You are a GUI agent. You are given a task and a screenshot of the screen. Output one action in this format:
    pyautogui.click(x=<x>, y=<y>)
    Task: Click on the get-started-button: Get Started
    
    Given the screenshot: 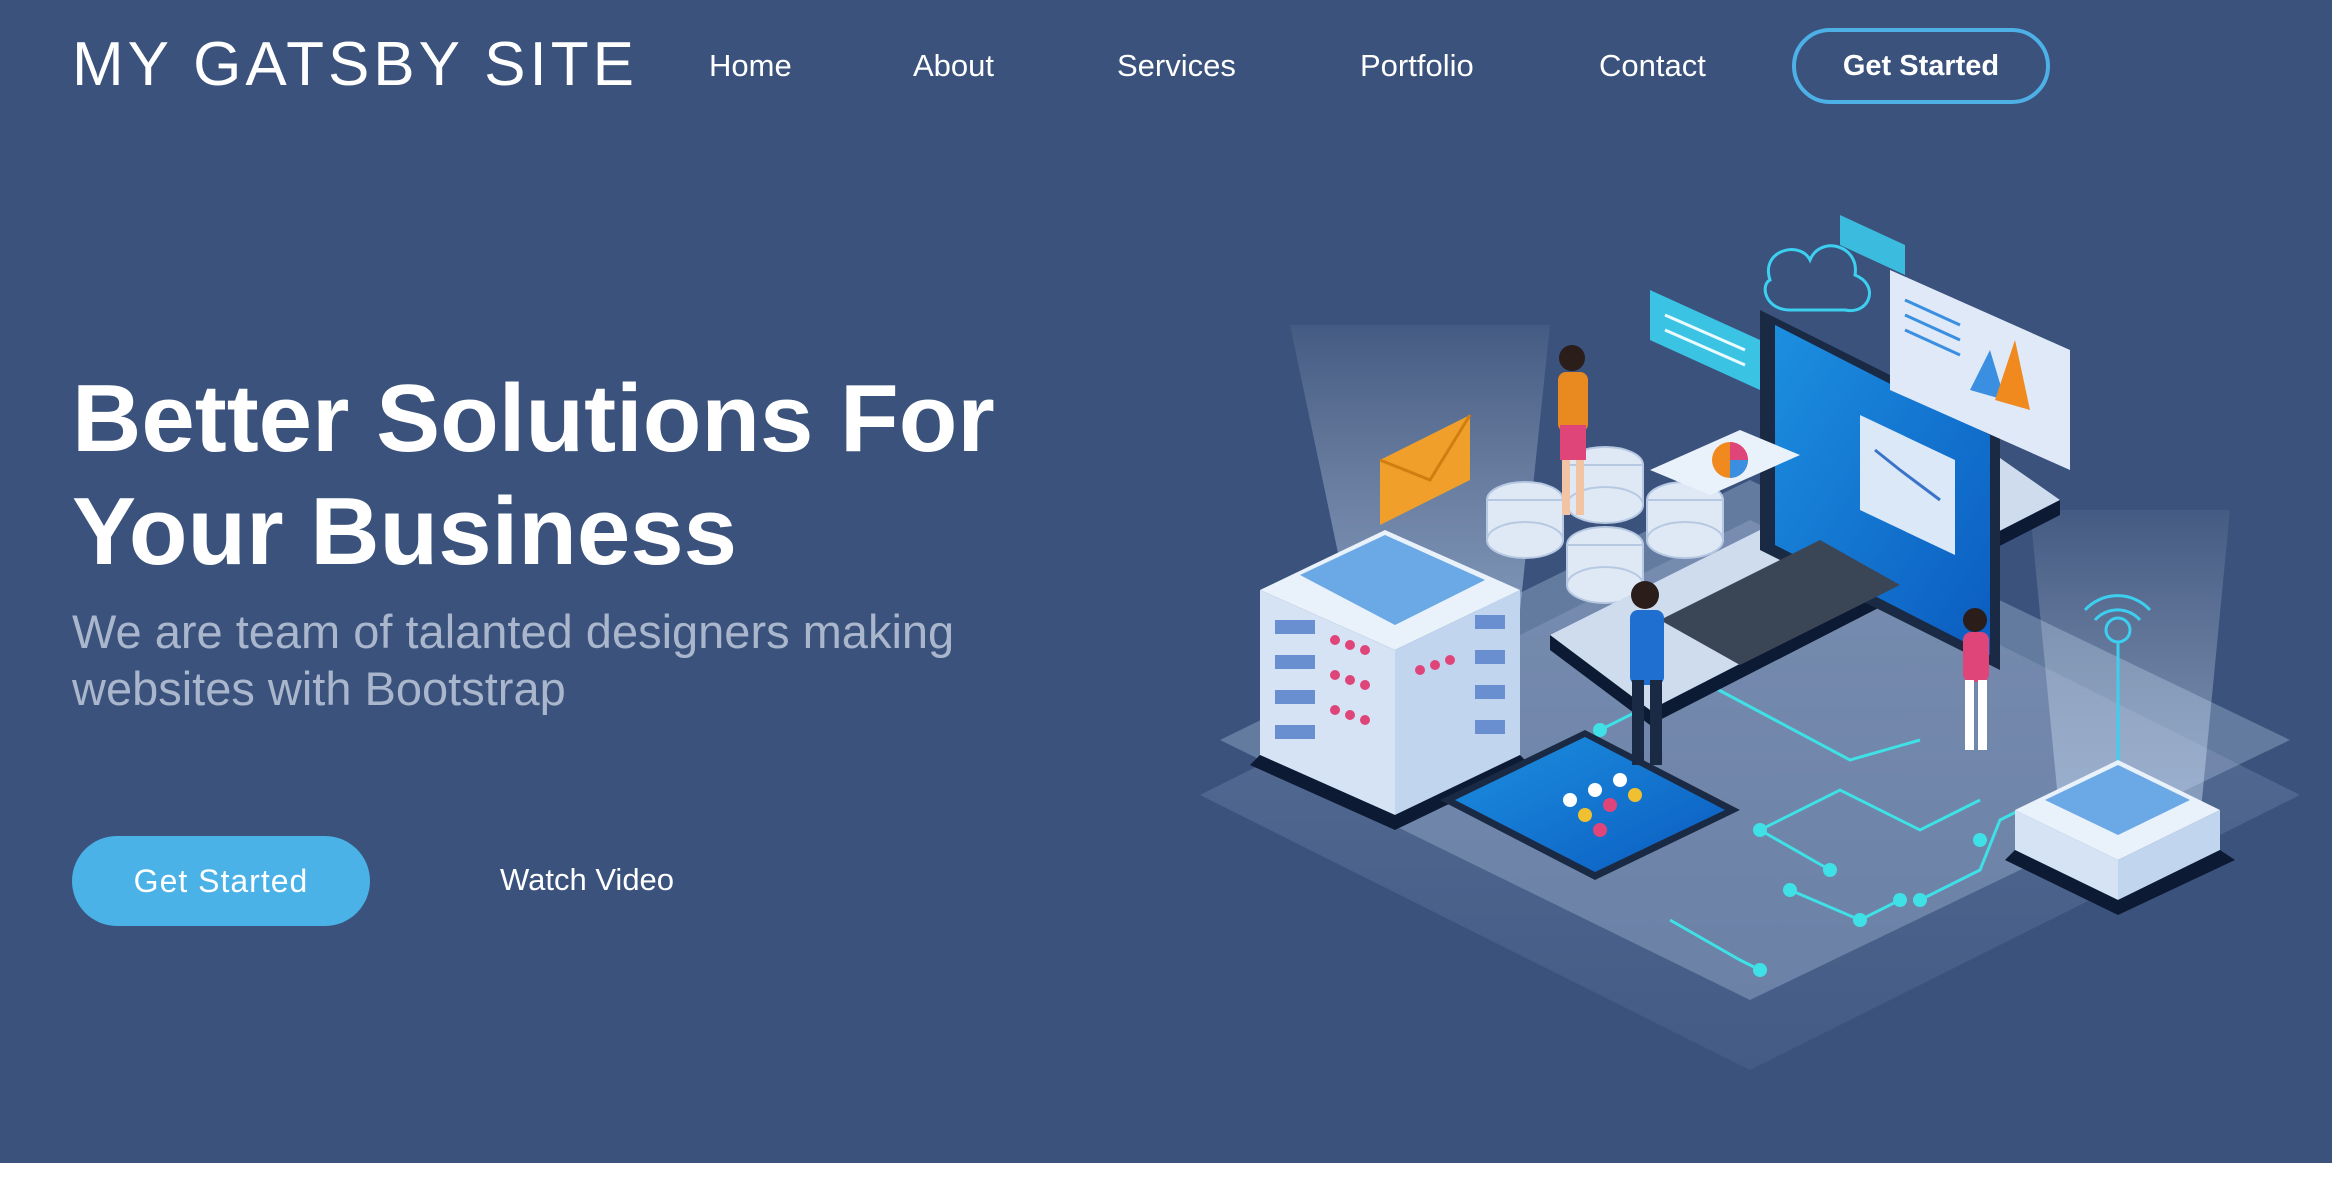 What is the action you would take?
    pyautogui.click(x=221, y=881)
    